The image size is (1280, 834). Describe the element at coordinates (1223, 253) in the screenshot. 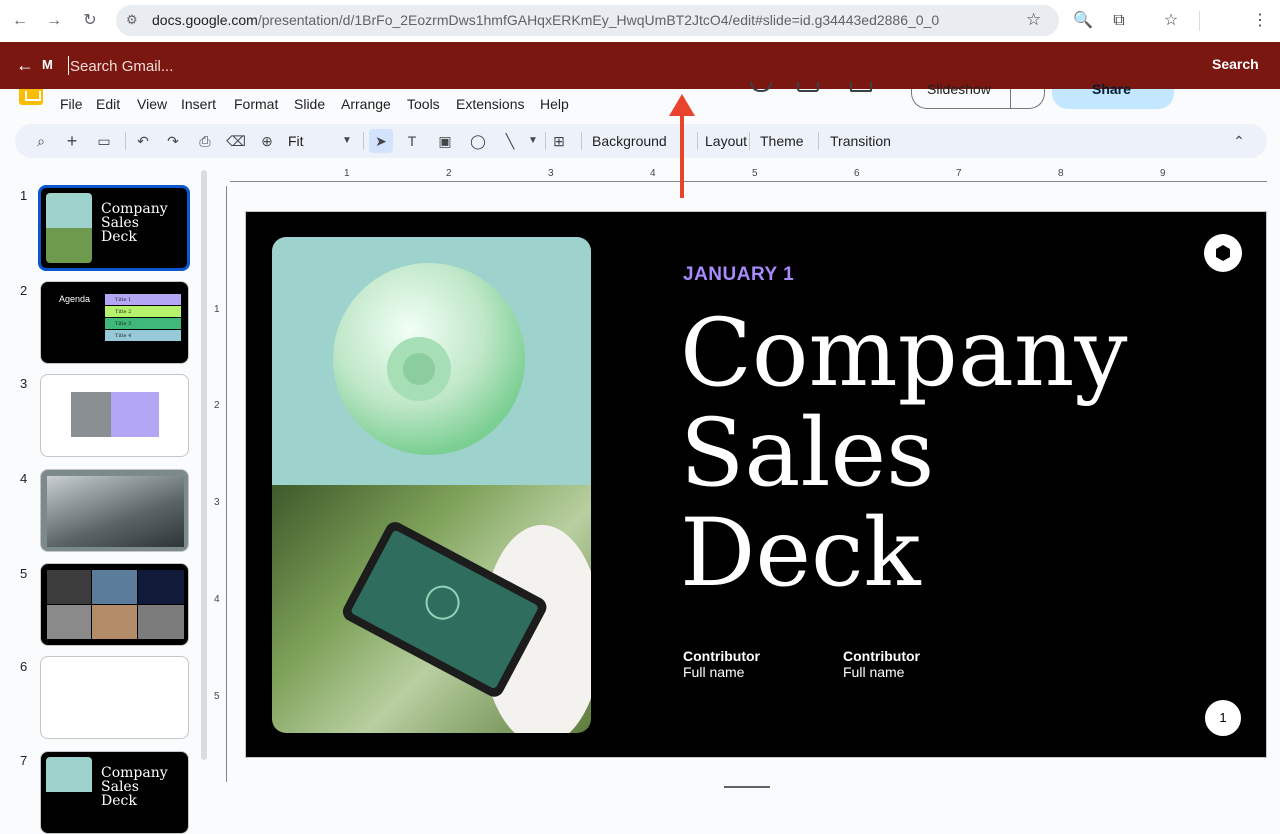

I see `logo-badge` at that location.